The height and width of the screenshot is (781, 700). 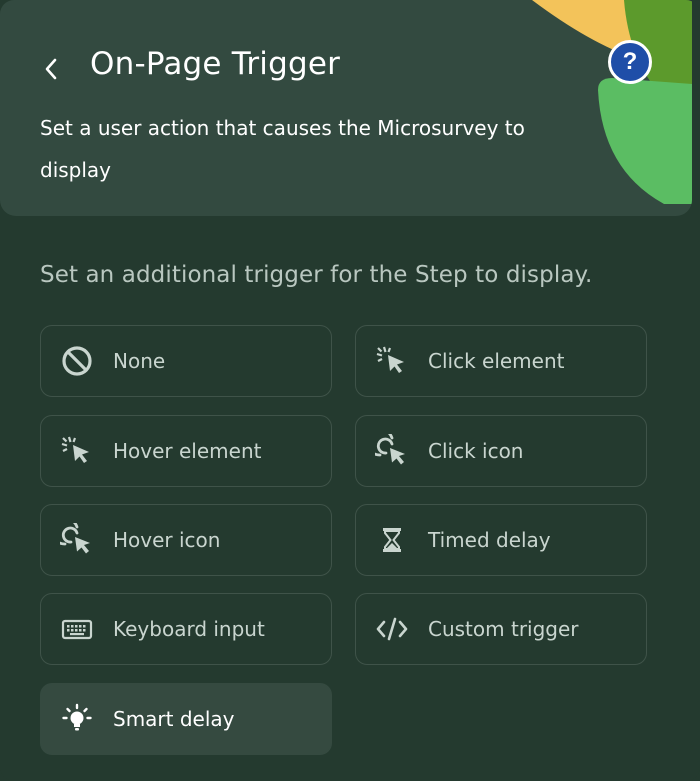 What do you see at coordinates (392, 361) in the screenshot?
I see `click-element-icon` at bounding box center [392, 361].